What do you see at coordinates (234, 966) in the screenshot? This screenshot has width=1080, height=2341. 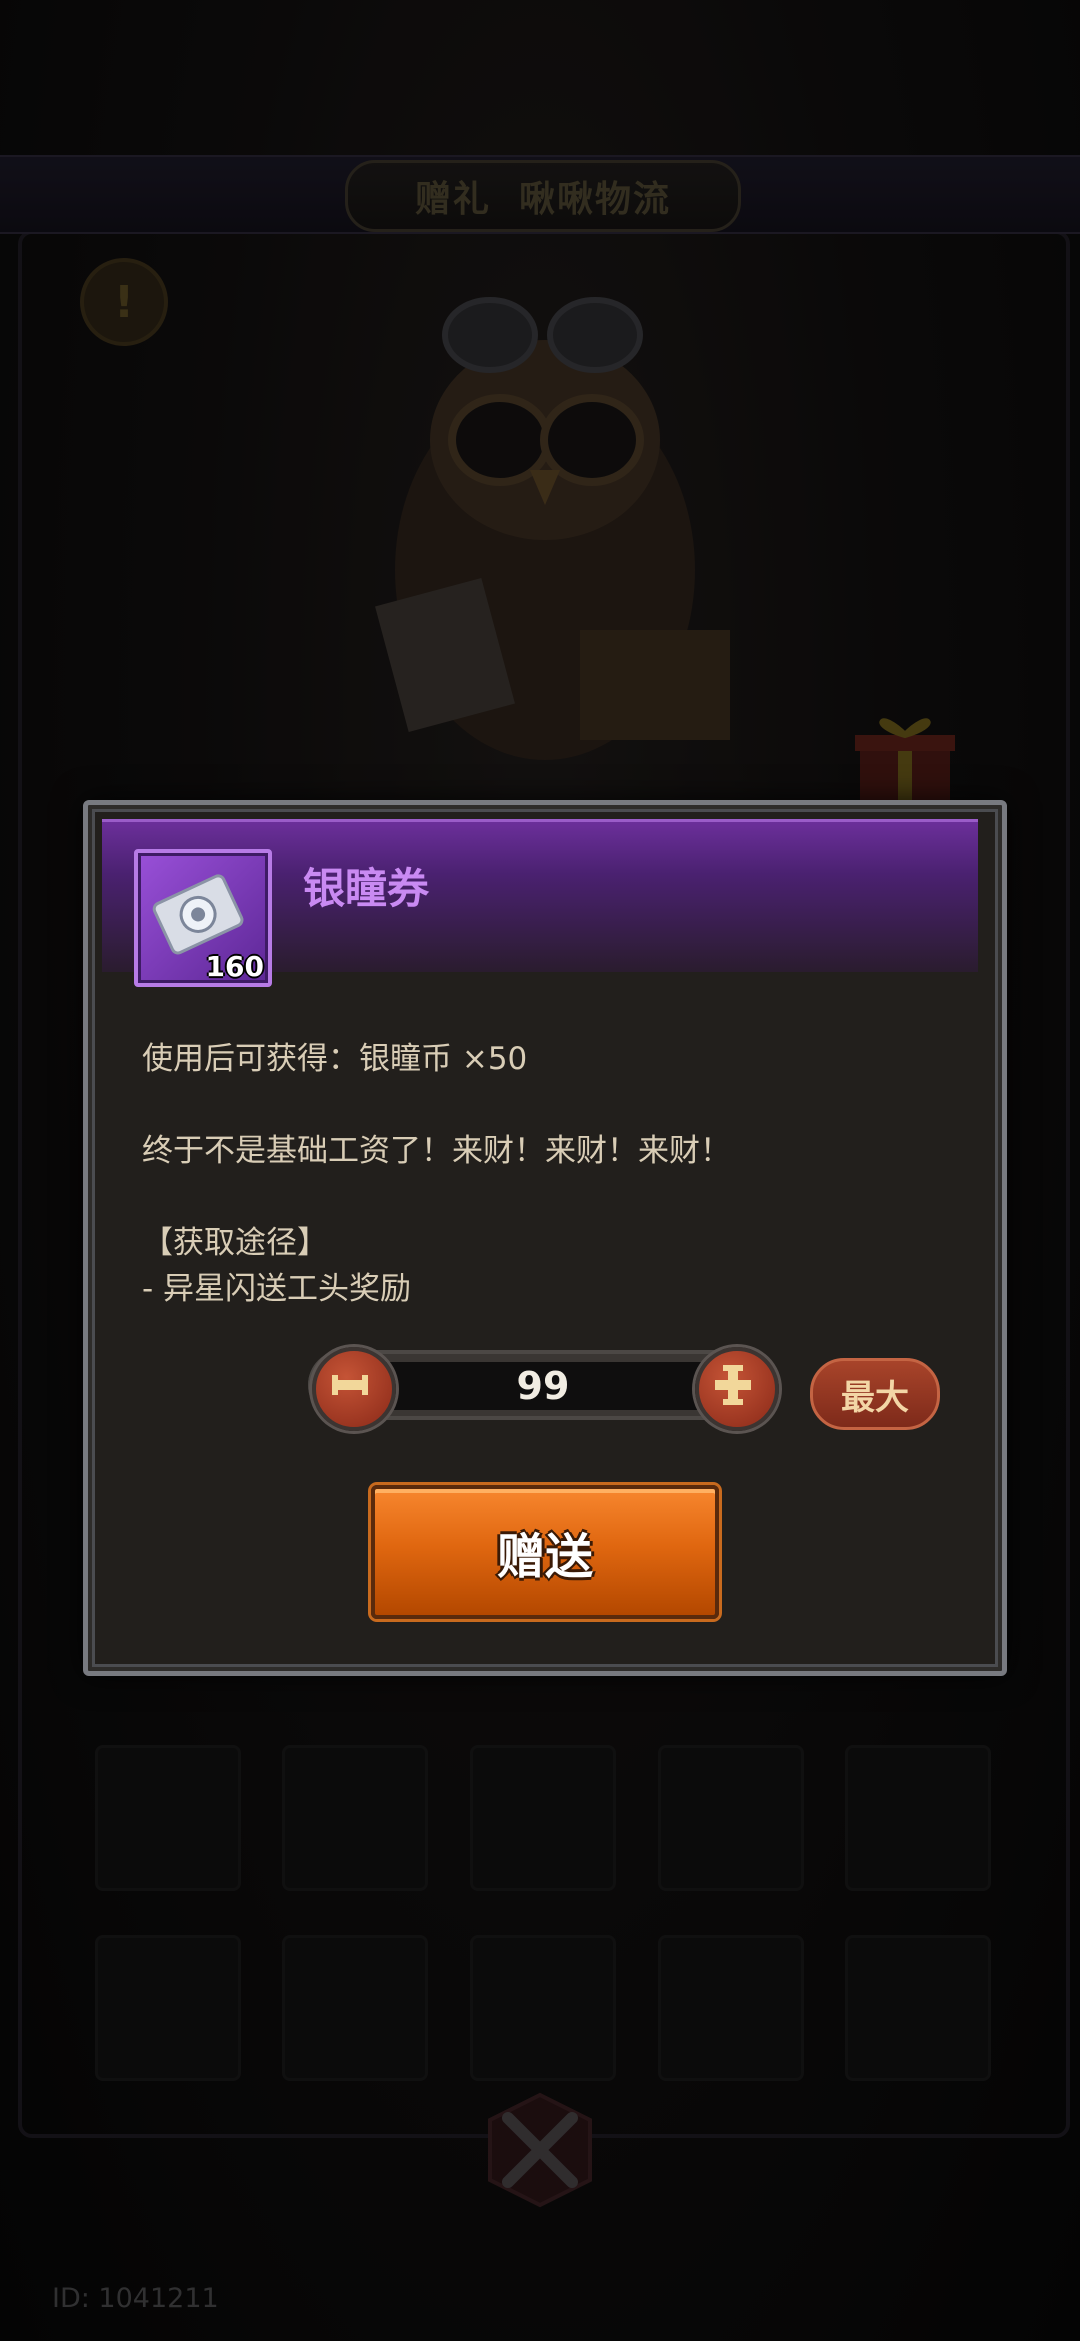 I see `item-count: 160` at bounding box center [234, 966].